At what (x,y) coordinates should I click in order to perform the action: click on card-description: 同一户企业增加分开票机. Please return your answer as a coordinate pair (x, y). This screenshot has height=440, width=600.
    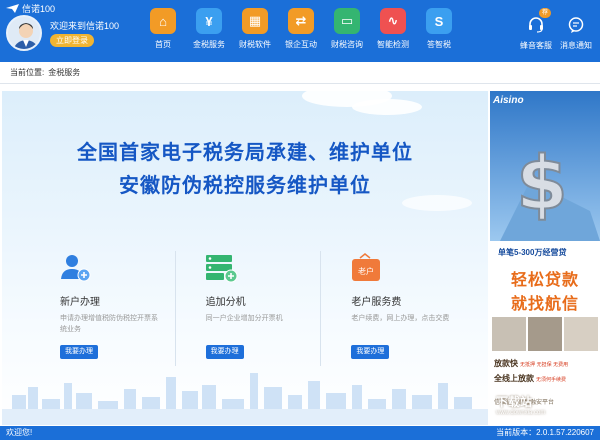
    Looking at the image, I should click on (244, 318).